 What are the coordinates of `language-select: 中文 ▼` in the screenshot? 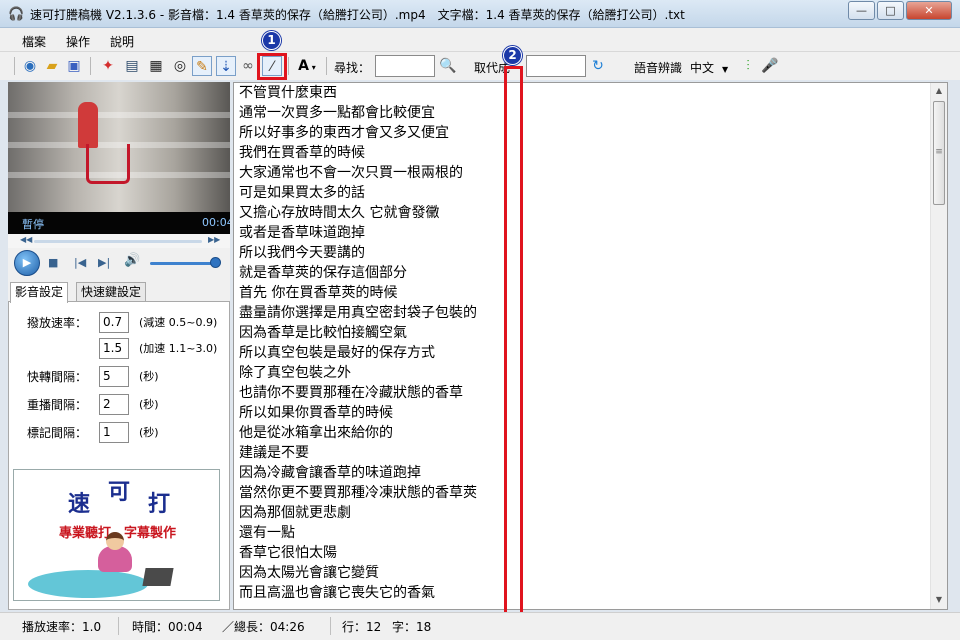 It's located at (709, 67).